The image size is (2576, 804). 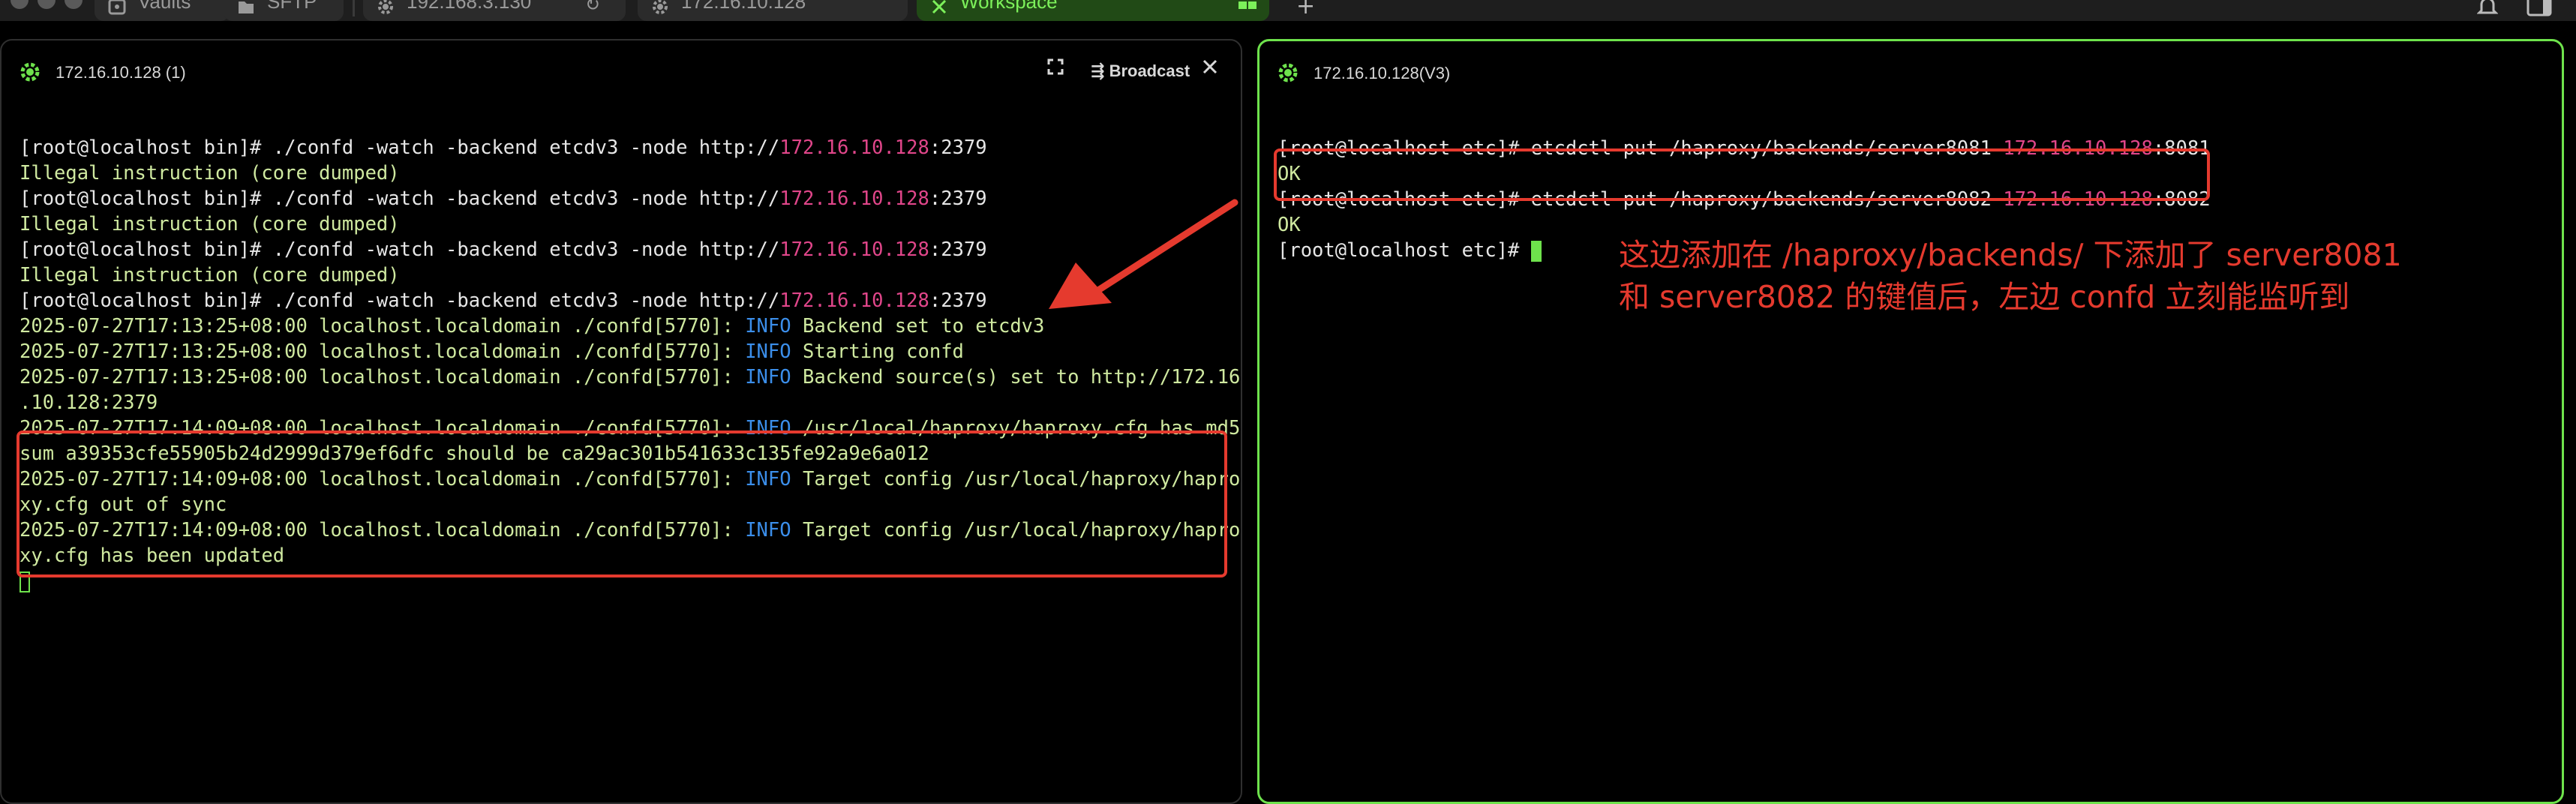 What do you see at coordinates (1055, 69) in the screenshot?
I see `expand-icon` at bounding box center [1055, 69].